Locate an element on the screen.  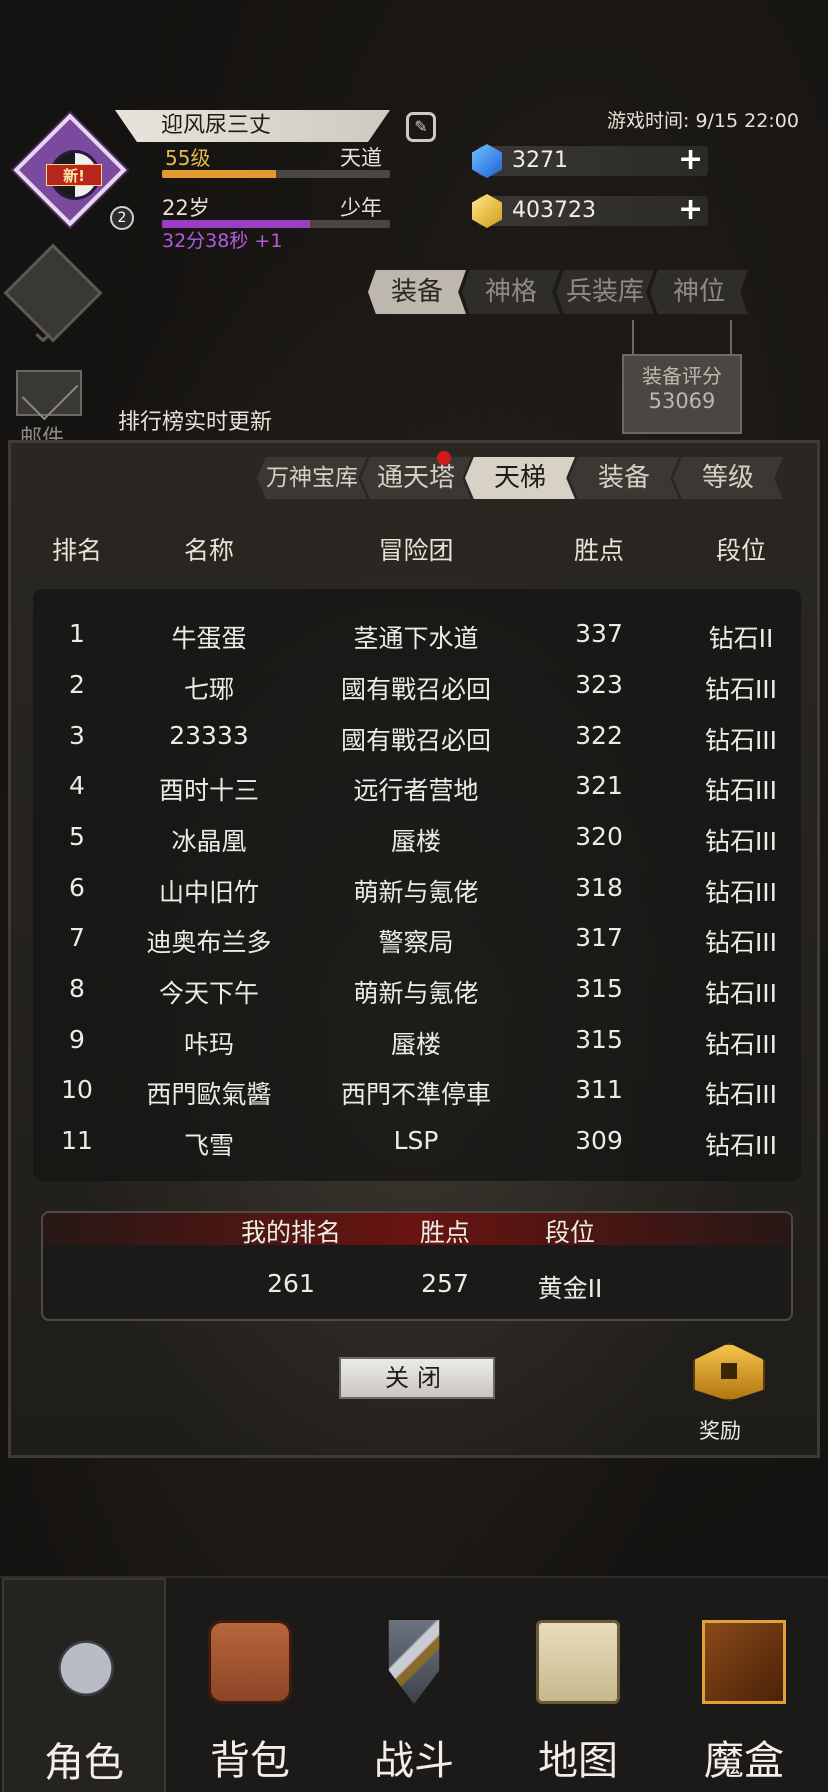
nav-label: 魔盒 is located at coordinates (744, 1761).